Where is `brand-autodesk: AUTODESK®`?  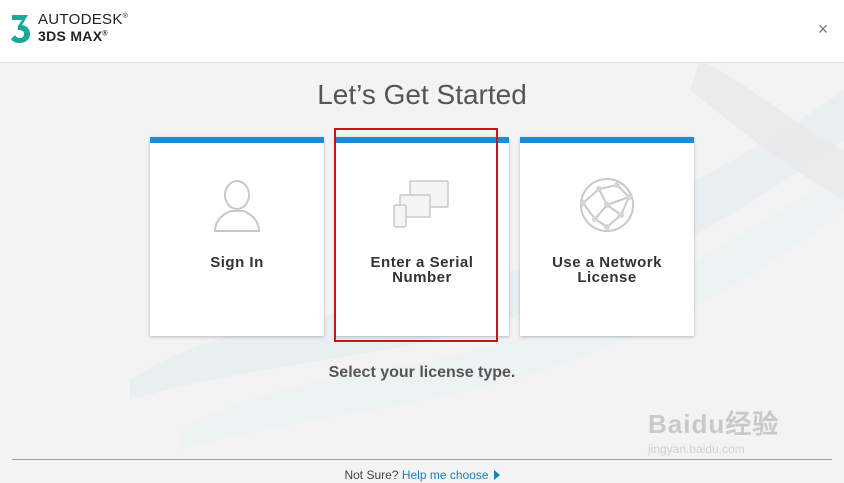
brand-autodesk: AUTODESK® is located at coordinates (83, 19).